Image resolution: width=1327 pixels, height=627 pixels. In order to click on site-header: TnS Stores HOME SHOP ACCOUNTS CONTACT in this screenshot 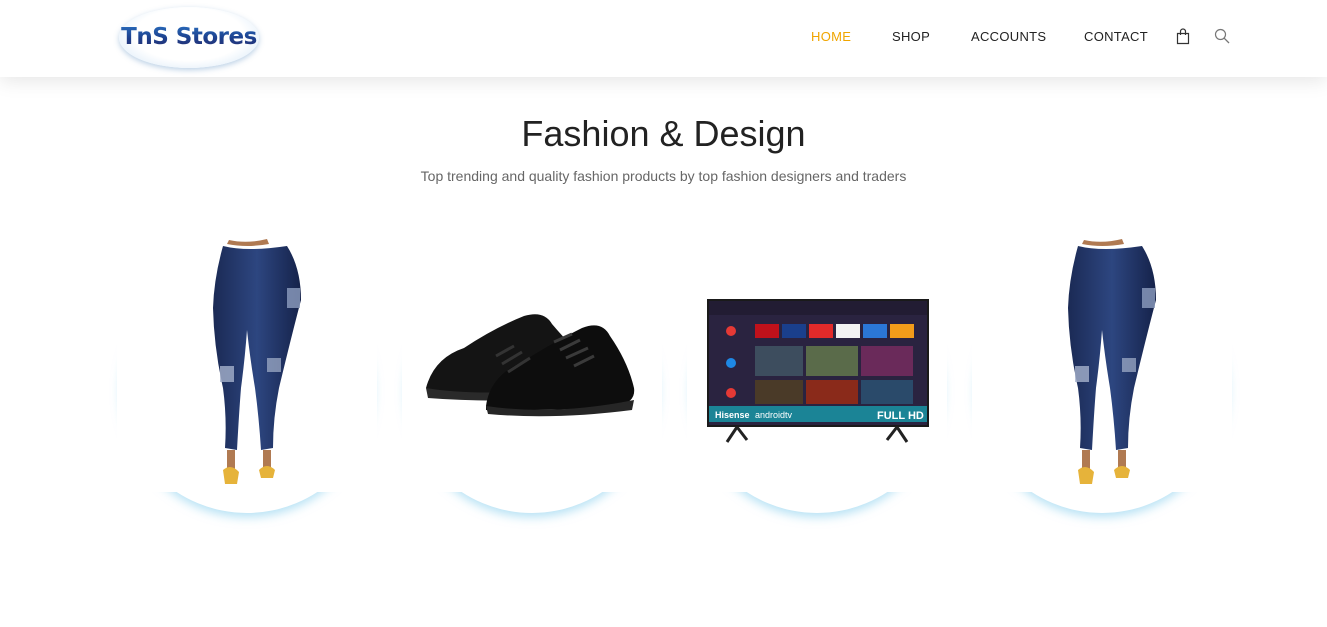, I will do `click(663, 38)`.